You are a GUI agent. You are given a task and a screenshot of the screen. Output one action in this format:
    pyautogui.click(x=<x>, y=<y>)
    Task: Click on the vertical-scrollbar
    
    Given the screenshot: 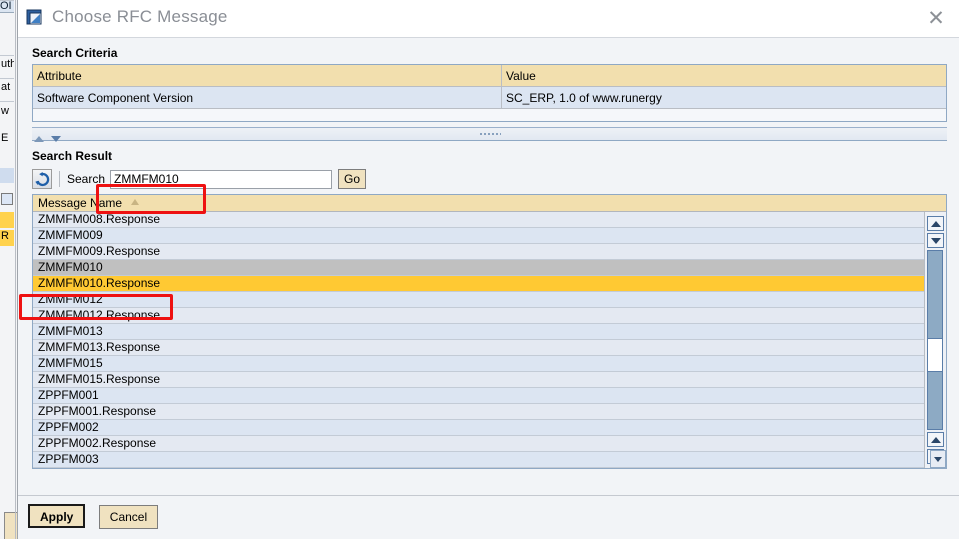 What is the action you would take?
    pyautogui.click(x=935, y=340)
    